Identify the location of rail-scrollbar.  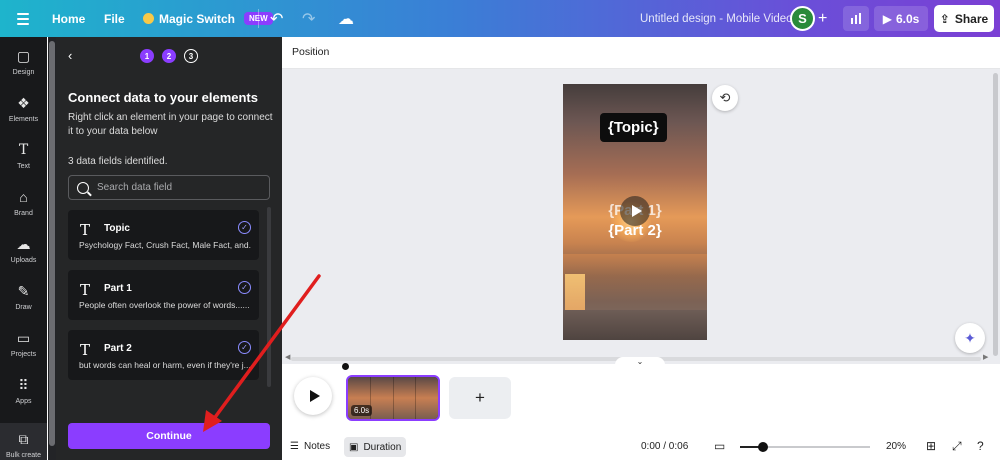
(52, 248).